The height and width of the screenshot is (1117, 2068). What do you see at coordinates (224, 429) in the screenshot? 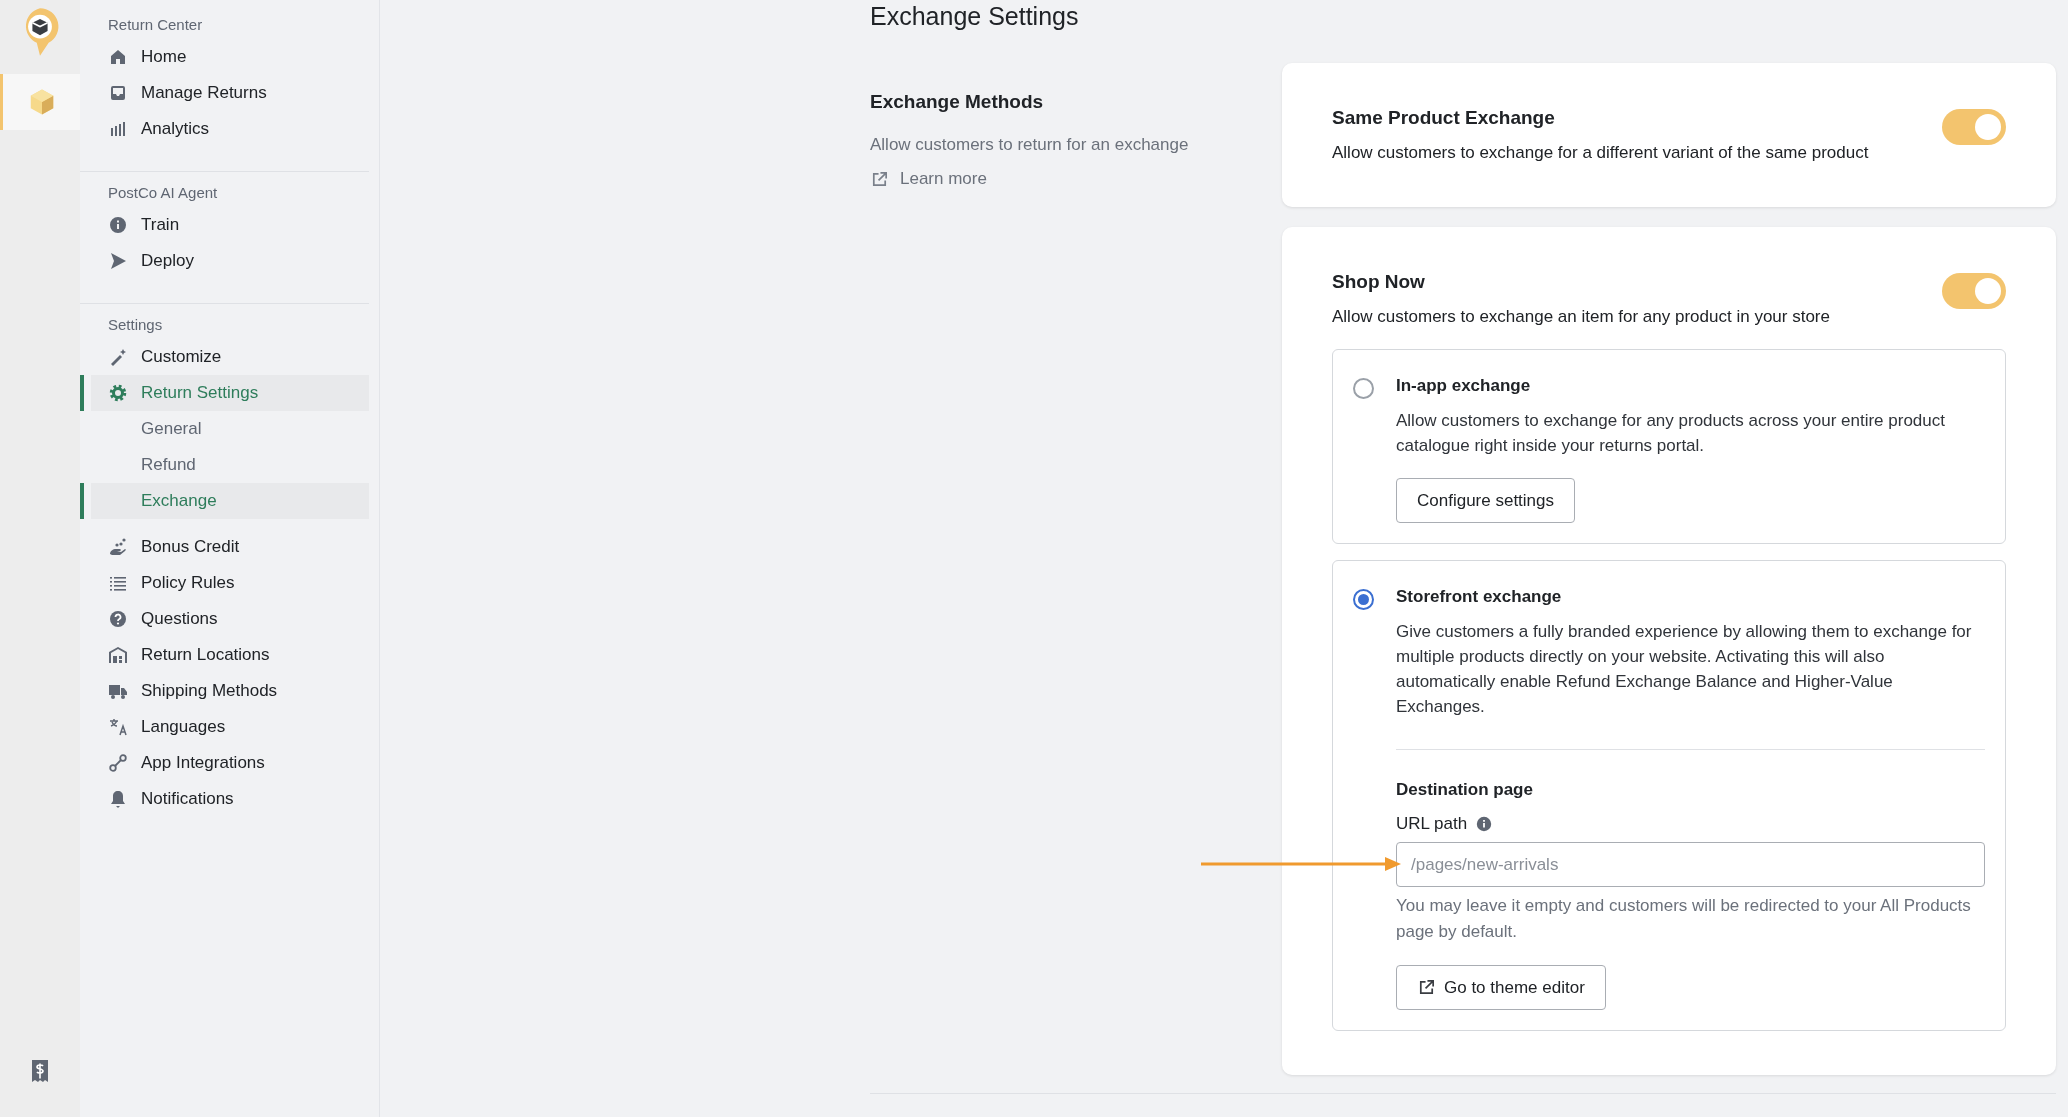
I see `sidebar-subitem: General` at bounding box center [224, 429].